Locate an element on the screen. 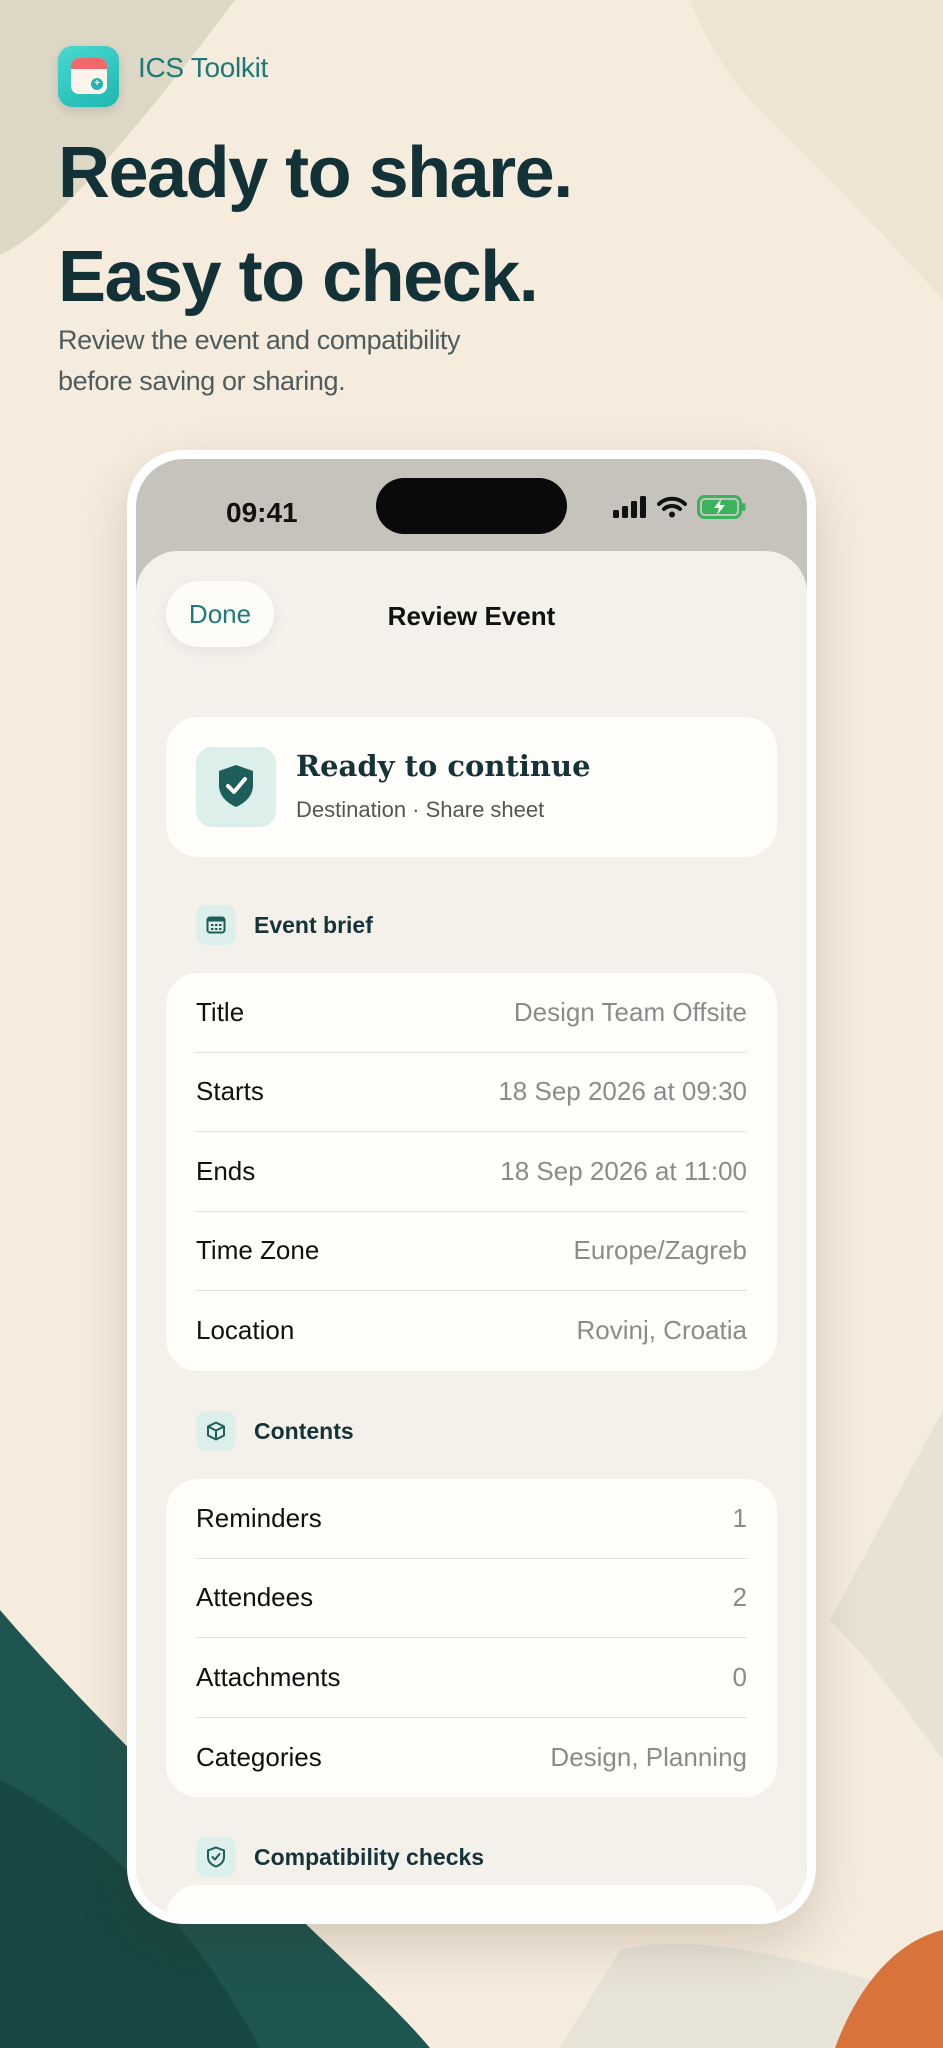  ready-subtitle: Destination · Share sheet is located at coordinates (420, 809).